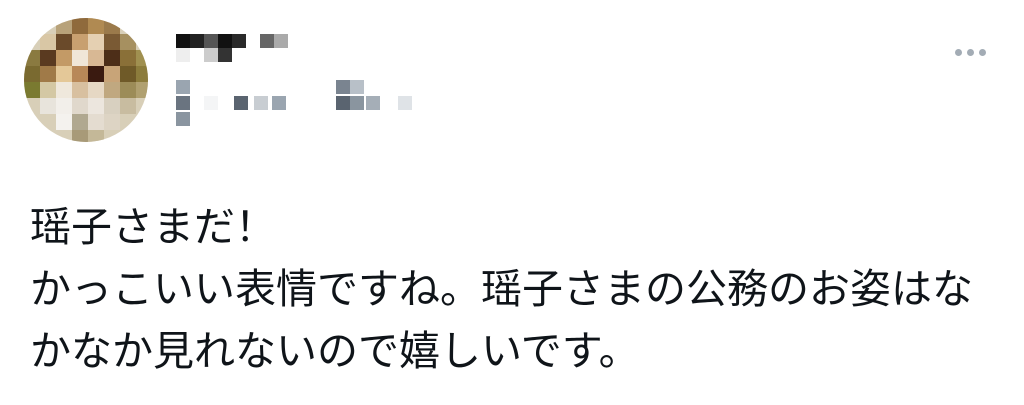 The height and width of the screenshot is (405, 1024). I want to click on tweet-text-line: 瑶子さまだ！, so click(153, 227).